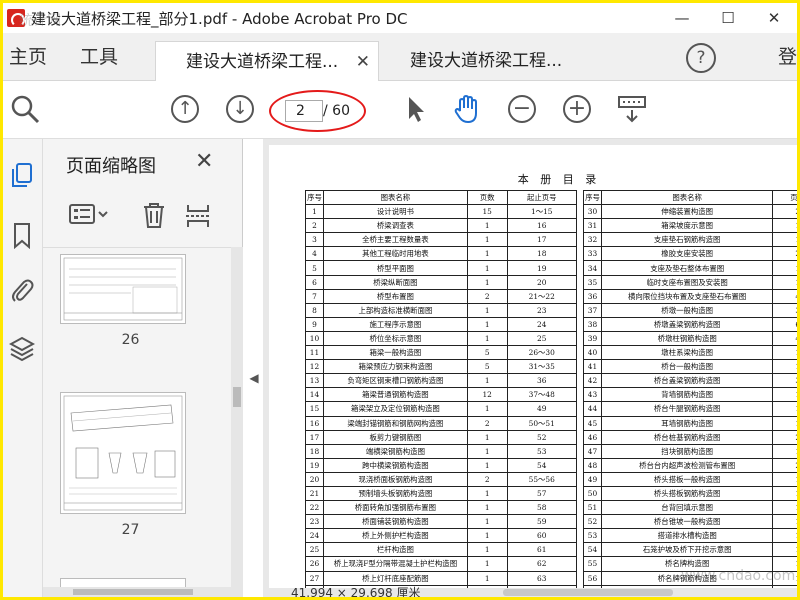 The width and height of the screenshot is (800, 600). What do you see at coordinates (441, 268) in the screenshot?
I see `table-row: 5 桥型平面图 1 19` at bounding box center [441, 268].